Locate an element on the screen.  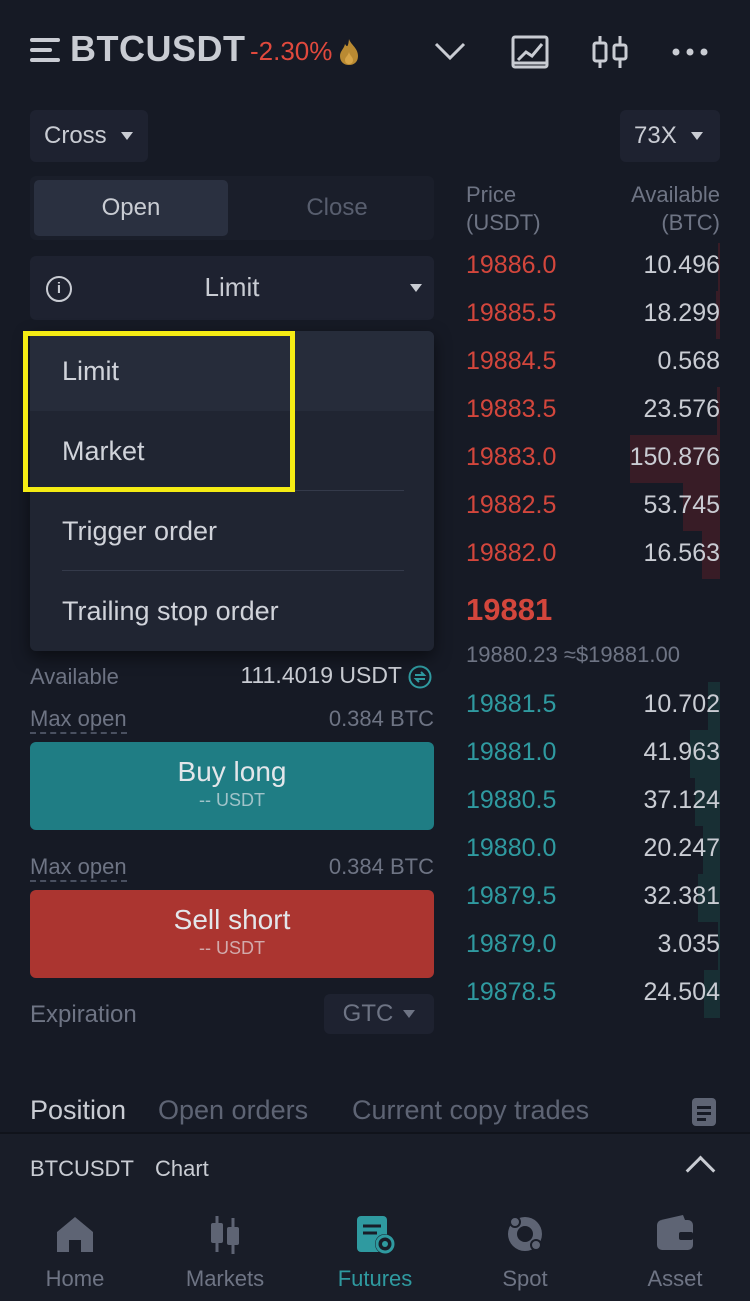
transfer-icon is located at coordinates (420, 677).